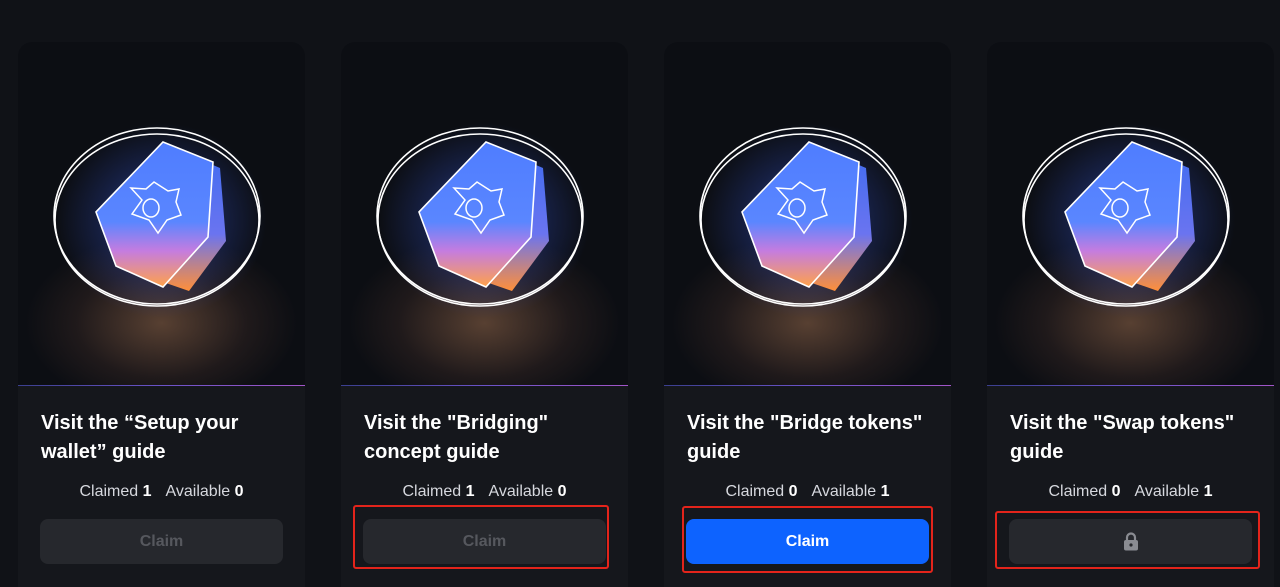 This screenshot has width=1280, height=587. I want to click on quest-title: Visit the "Swap tokens" guide, so click(1122, 437).